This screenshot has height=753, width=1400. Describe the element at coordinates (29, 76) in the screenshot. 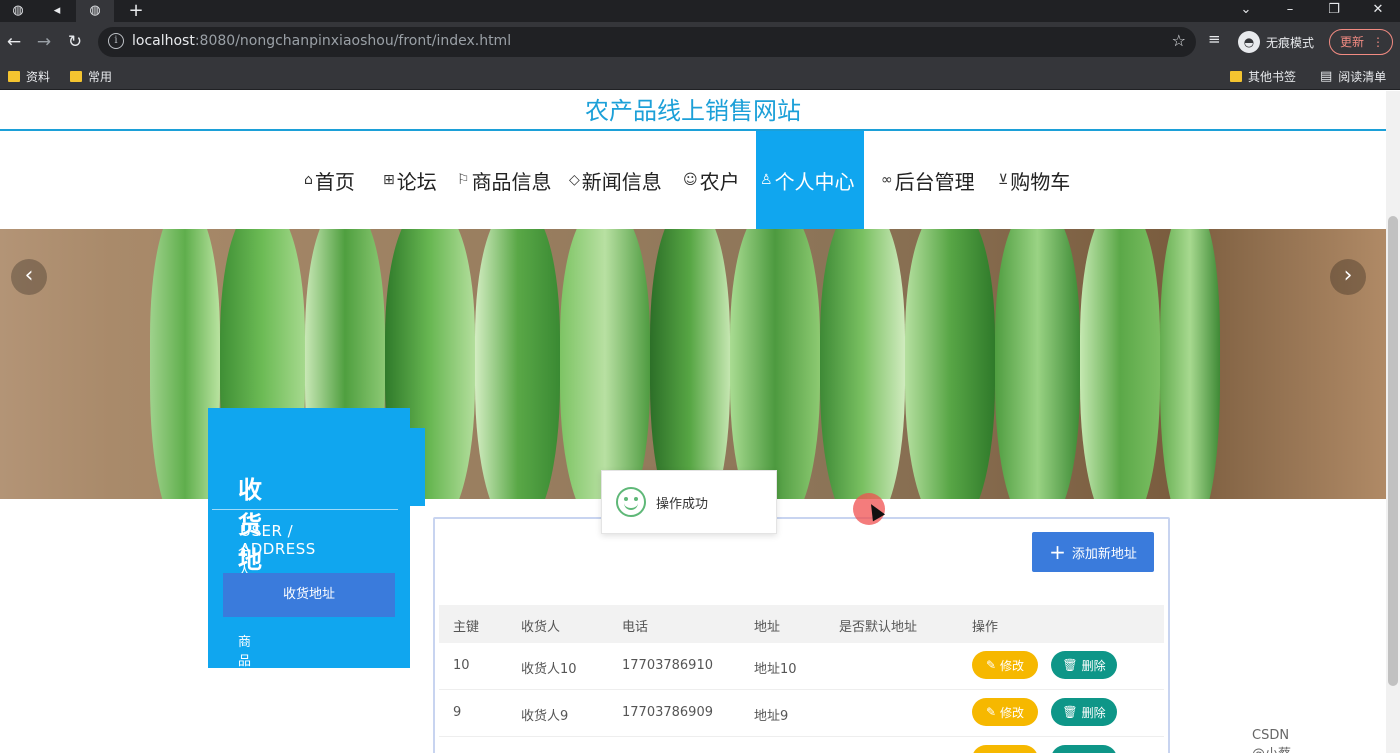

I see `bookmark-folder: 资料` at that location.